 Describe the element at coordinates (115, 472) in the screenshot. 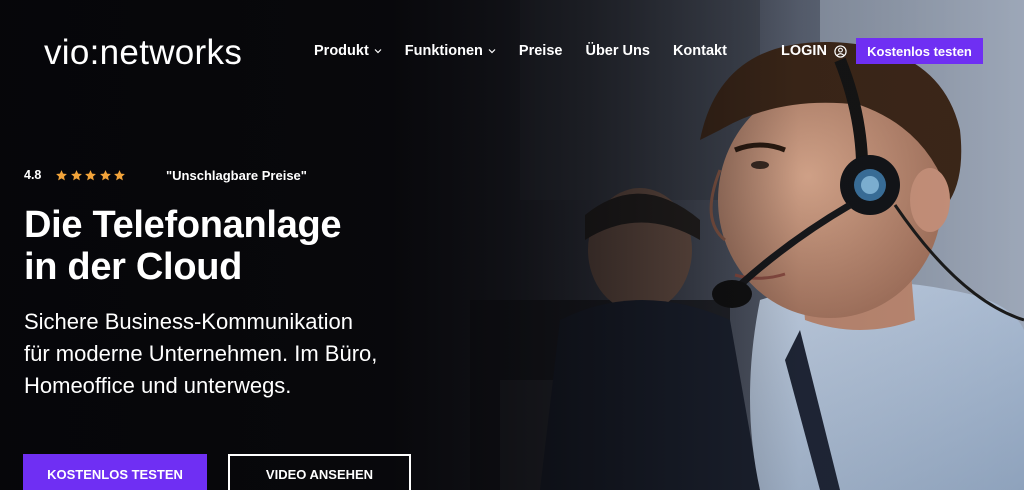

I see `free-trial-button: KOSTENLOS TESTEN` at that location.